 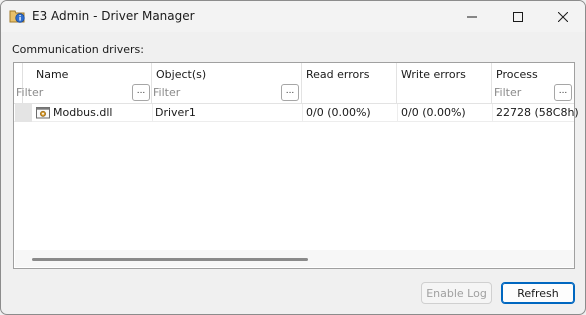 I want to click on dll-file-icon, so click(x=43, y=112).